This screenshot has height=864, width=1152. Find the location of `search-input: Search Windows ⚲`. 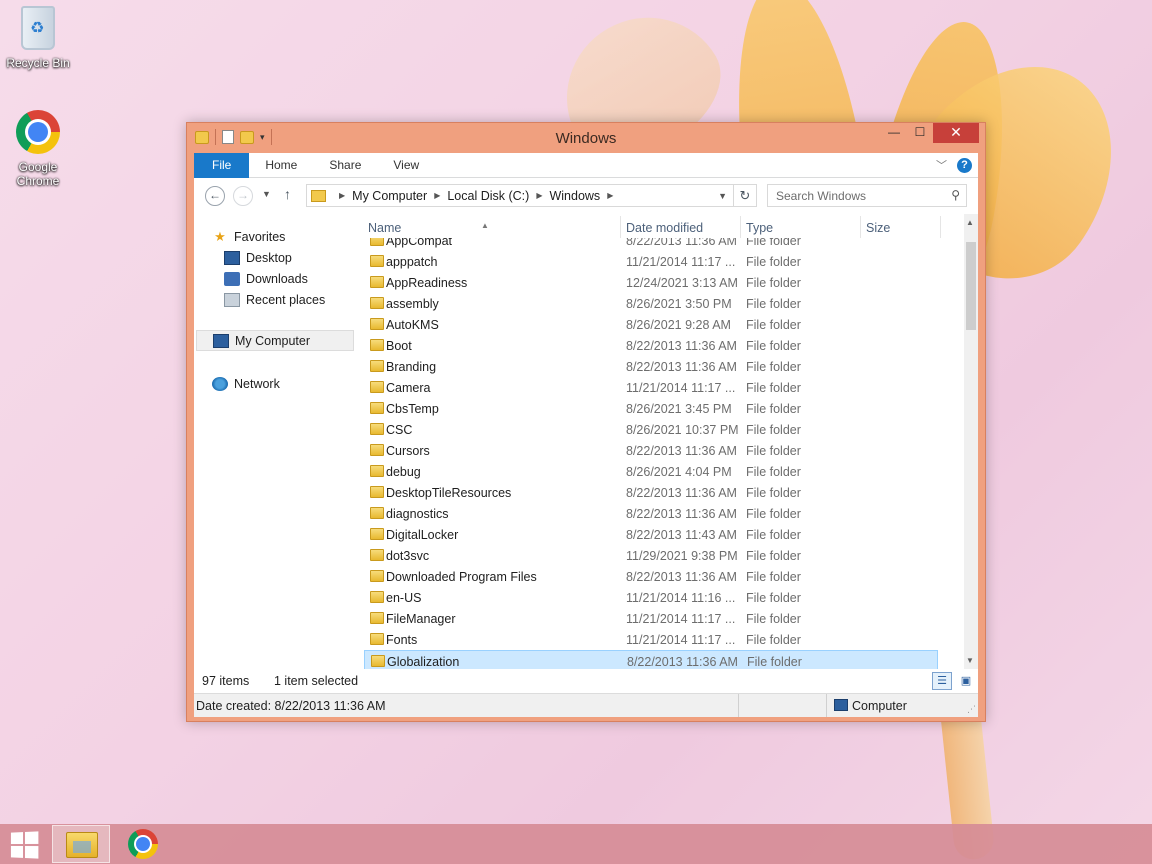

search-input: Search Windows ⚲ is located at coordinates (867, 195).